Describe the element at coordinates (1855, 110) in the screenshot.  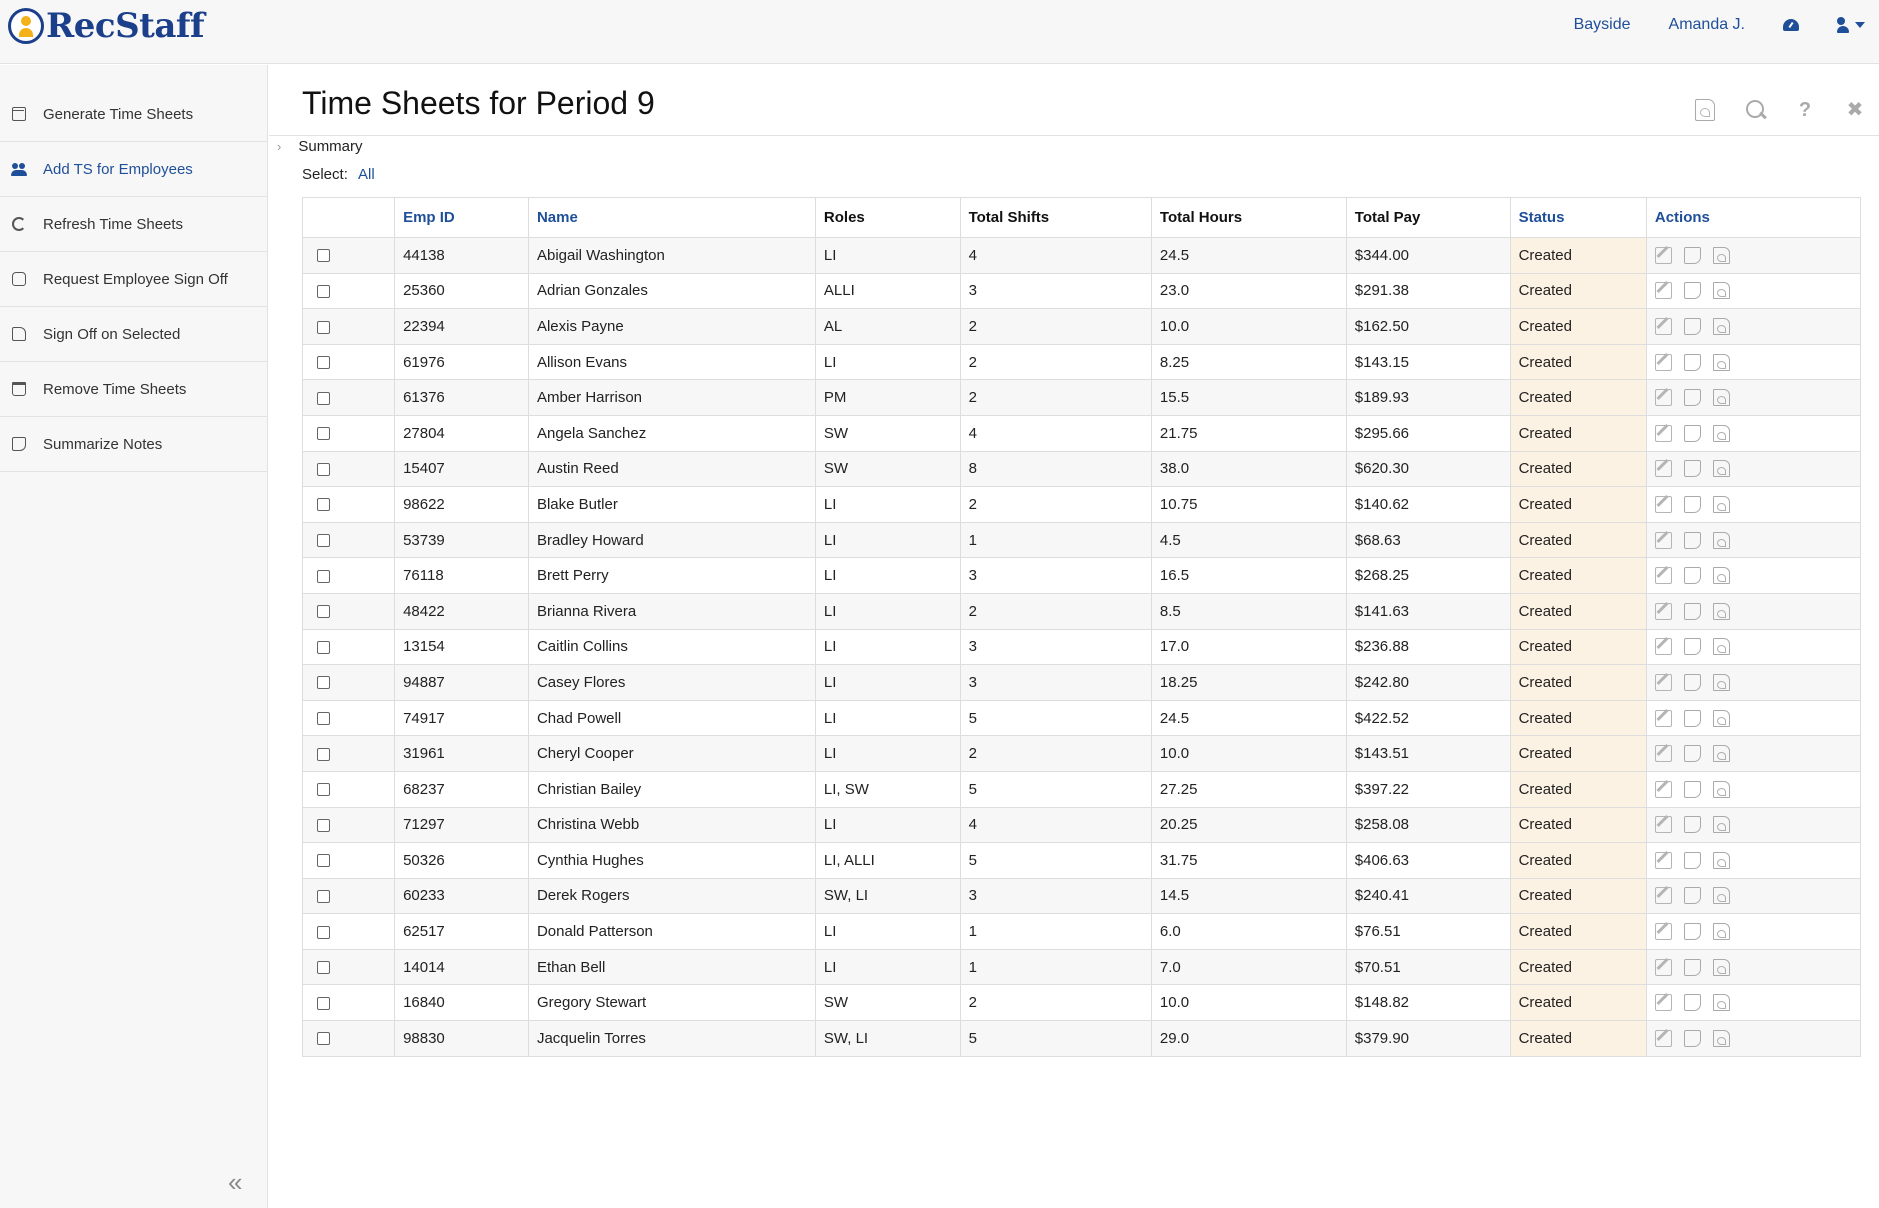
I see `close-icon: ✖` at that location.